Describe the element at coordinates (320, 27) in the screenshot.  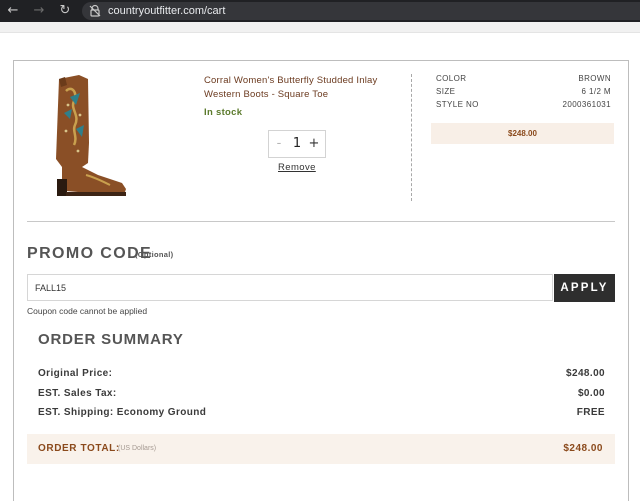
I see `page-top-strip` at that location.